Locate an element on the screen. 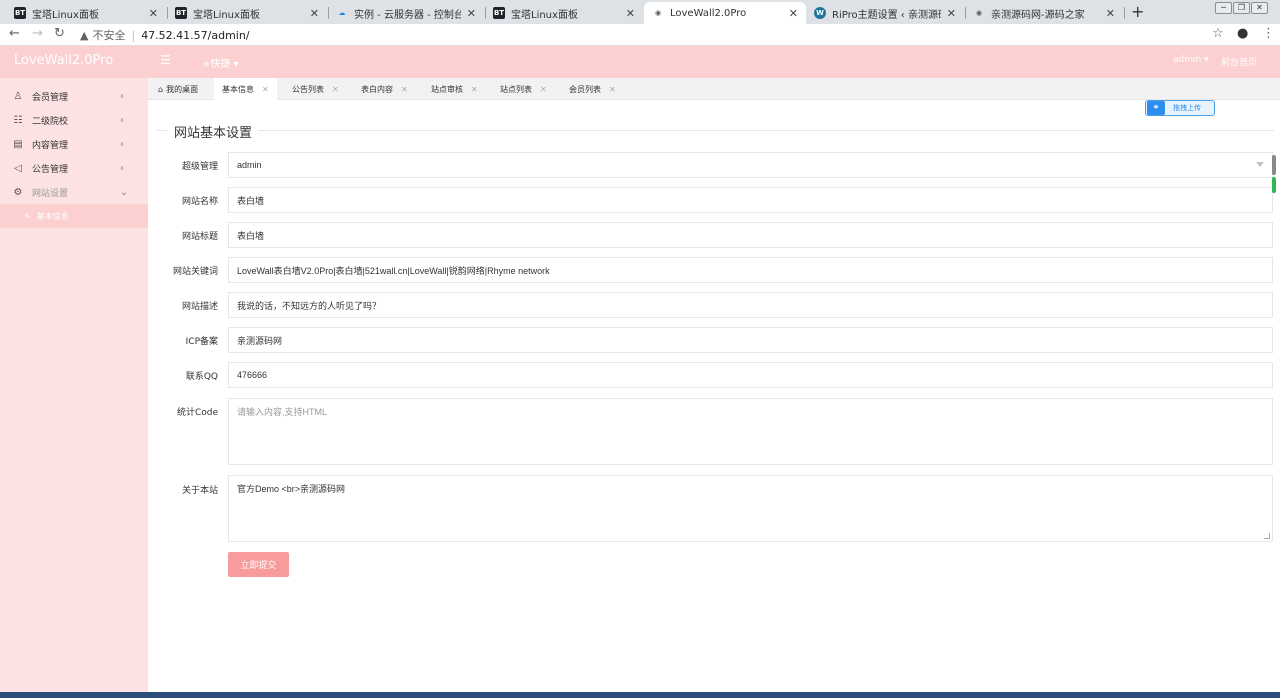 The width and height of the screenshot is (1280, 698). resize-handle-icon is located at coordinates (1267, 536).